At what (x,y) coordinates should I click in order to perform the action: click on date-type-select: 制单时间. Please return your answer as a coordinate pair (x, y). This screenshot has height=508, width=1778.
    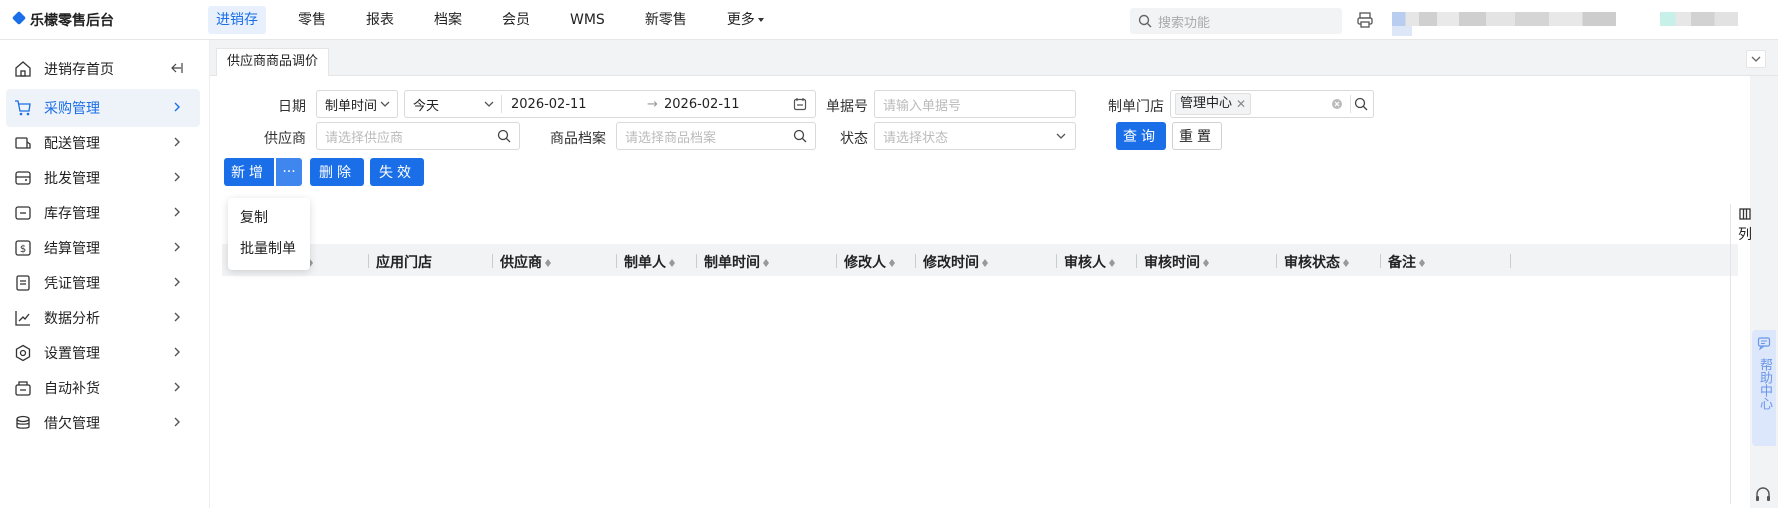
    Looking at the image, I should click on (357, 104).